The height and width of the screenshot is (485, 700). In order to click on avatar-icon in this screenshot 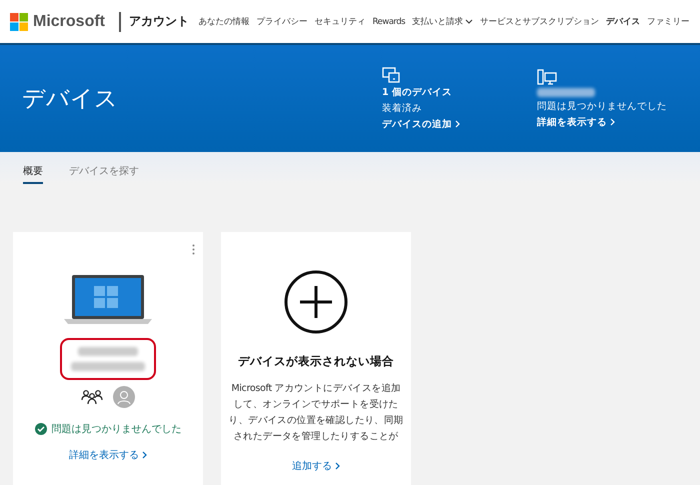, I will do `click(124, 397)`.